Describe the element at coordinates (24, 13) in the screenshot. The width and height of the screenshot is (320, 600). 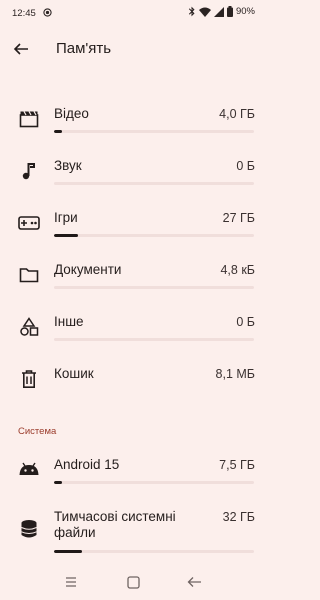
I see `status-time: 12:45` at that location.